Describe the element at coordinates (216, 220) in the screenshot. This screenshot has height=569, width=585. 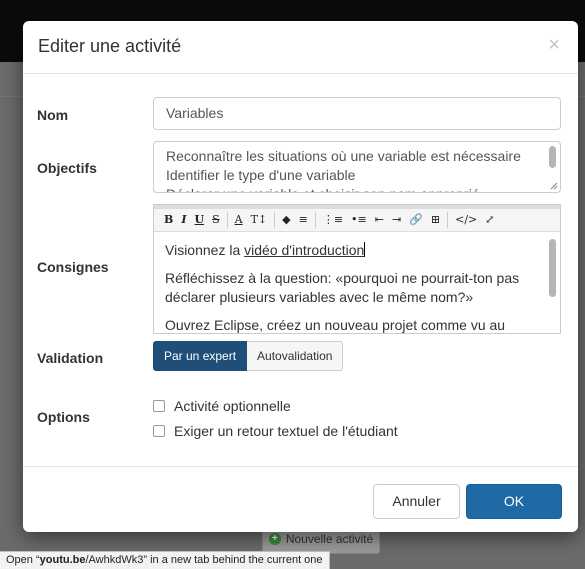
I see `strikethrough-button: S` at that location.